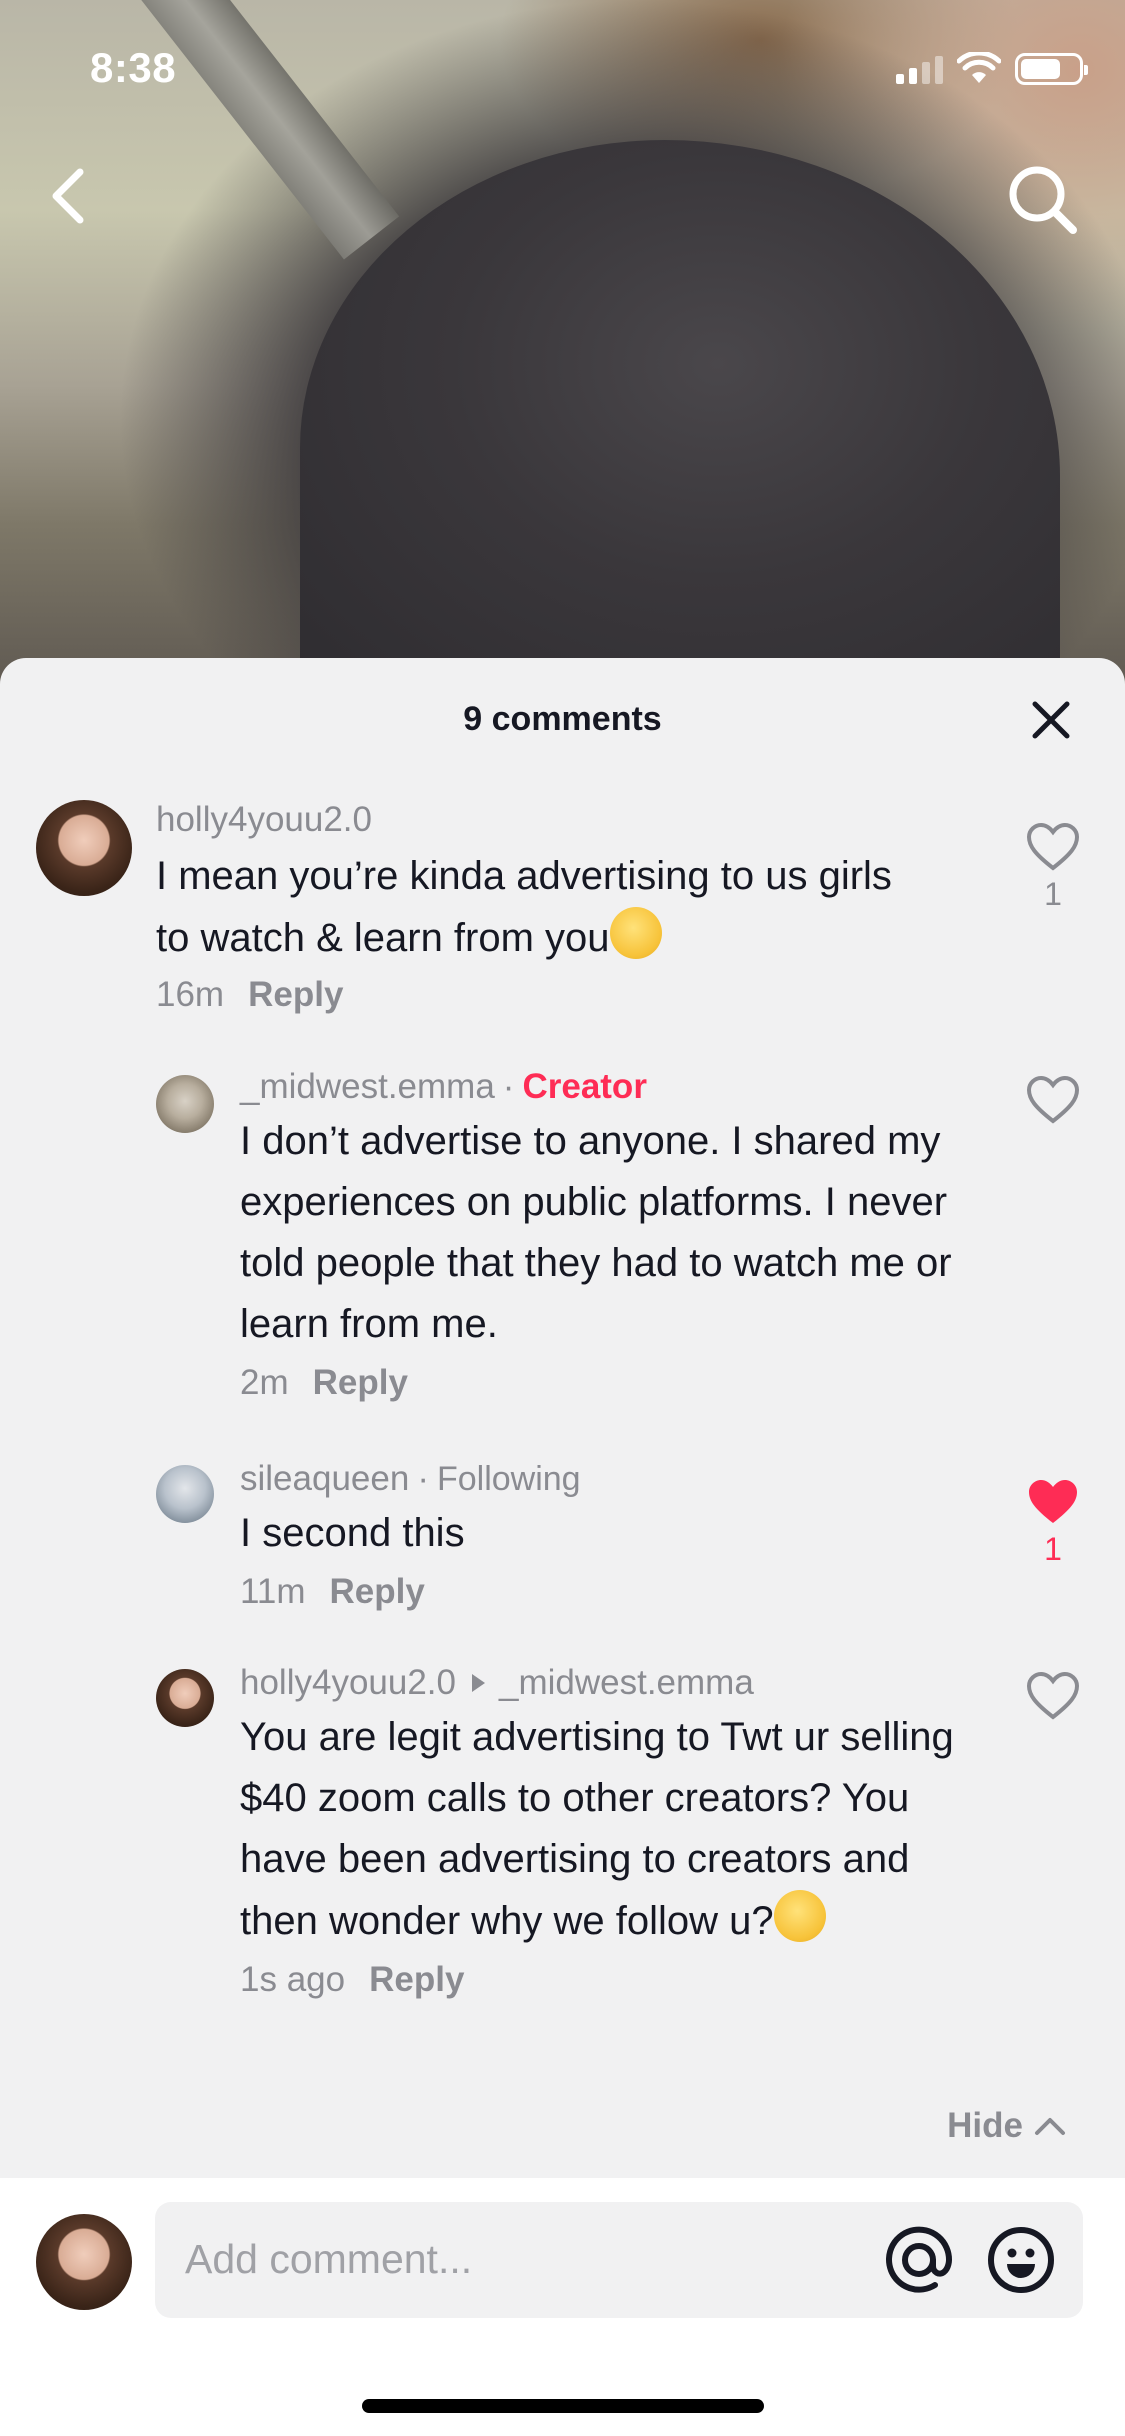 The image size is (1125, 2436). What do you see at coordinates (799, 1916) in the screenshot?
I see `tears-of-joy-emoji-icon` at bounding box center [799, 1916].